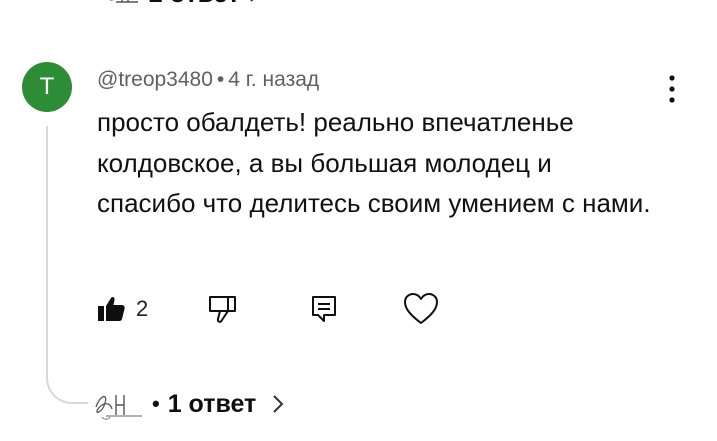 The height and width of the screenshot is (441, 717). What do you see at coordinates (212, 403) in the screenshot?
I see `replies-label: 1 ответ` at bounding box center [212, 403].